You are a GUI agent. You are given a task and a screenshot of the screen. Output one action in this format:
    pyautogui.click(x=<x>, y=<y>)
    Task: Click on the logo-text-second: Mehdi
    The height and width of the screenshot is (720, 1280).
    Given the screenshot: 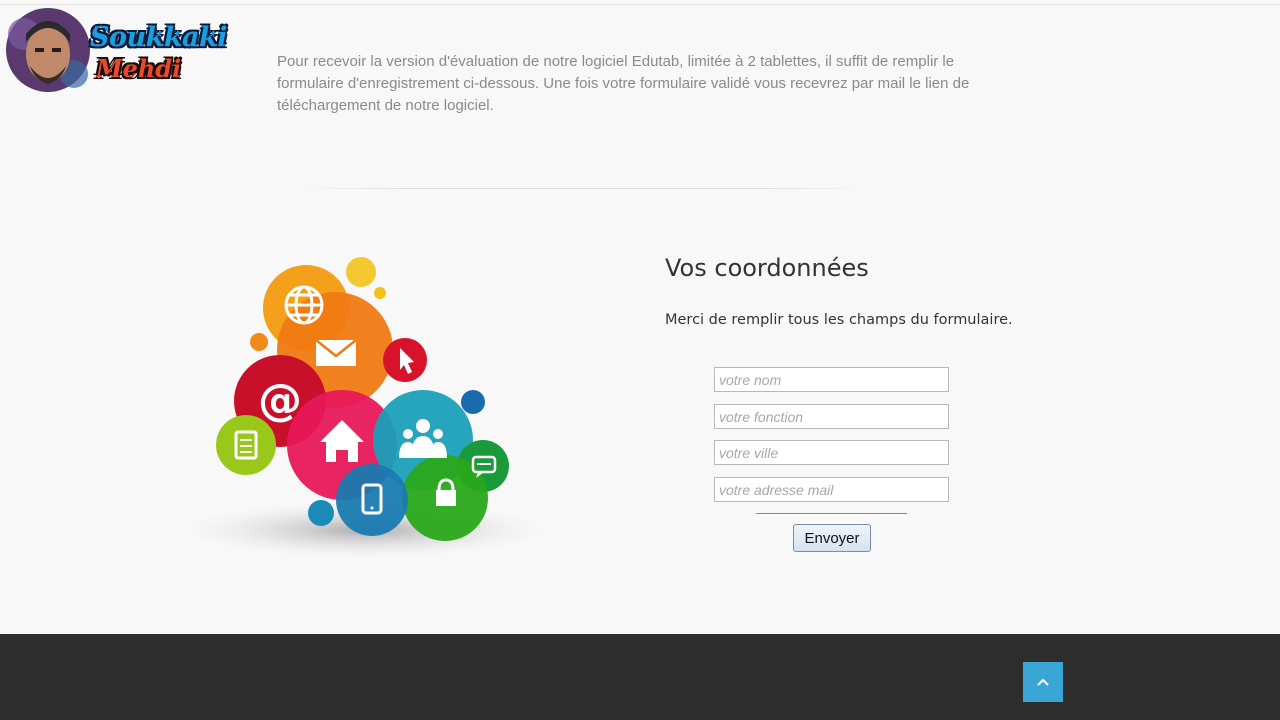 What is the action you would take?
    pyautogui.click(x=139, y=68)
    